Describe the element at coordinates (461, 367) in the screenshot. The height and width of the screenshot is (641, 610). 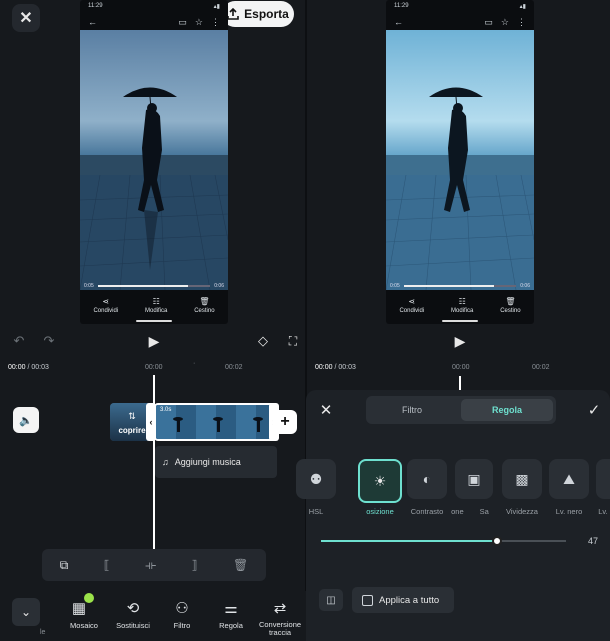
I see `ruler-mark-0-right: 00:00` at that location.